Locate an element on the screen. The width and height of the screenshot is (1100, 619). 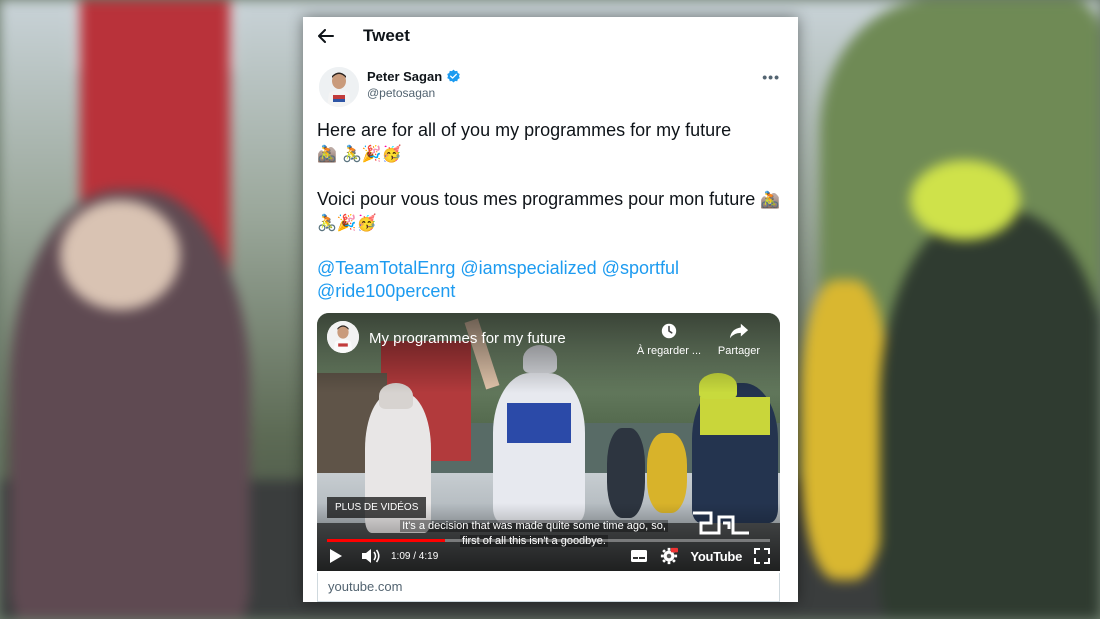
video-time: 1:09 / 4:19 is located at coordinates (415, 556).